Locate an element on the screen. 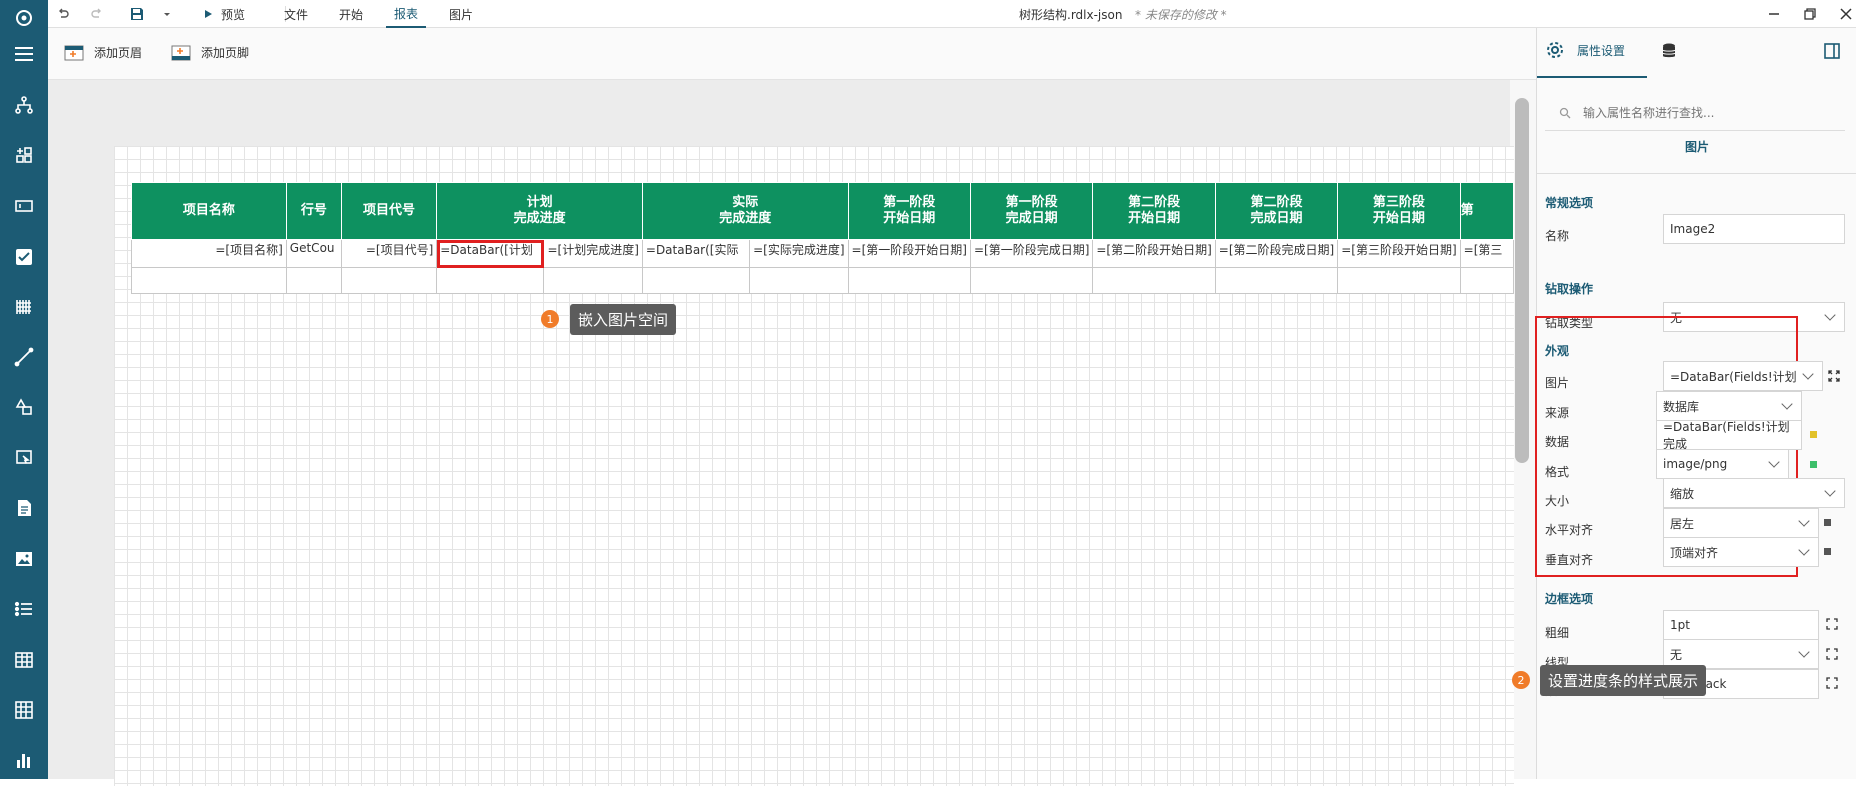 The width and height of the screenshot is (1856, 786). tree-structure-icon is located at coordinates (24, 105).